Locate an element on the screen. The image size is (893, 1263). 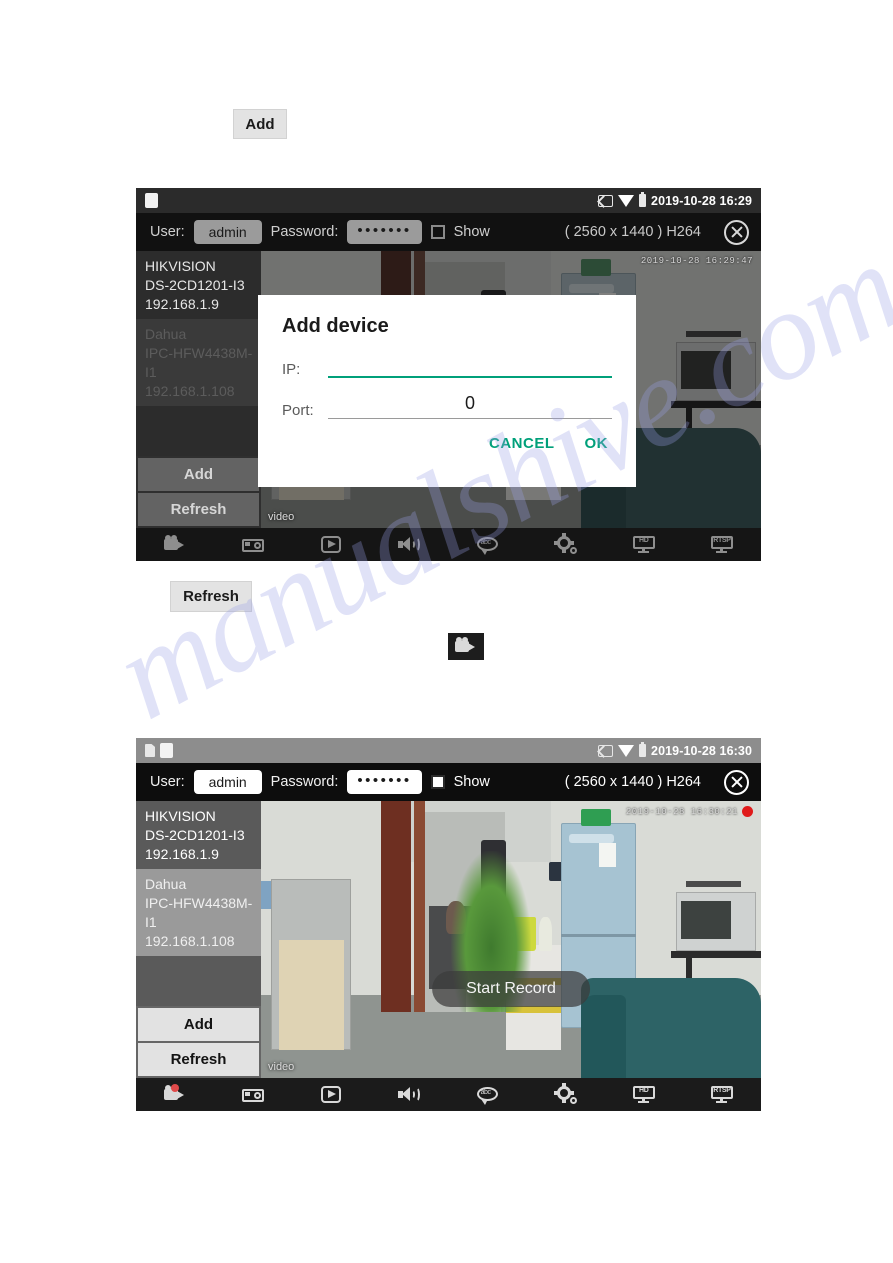
device-ip: 192.168.1.9 is located at coordinates (182, 303).